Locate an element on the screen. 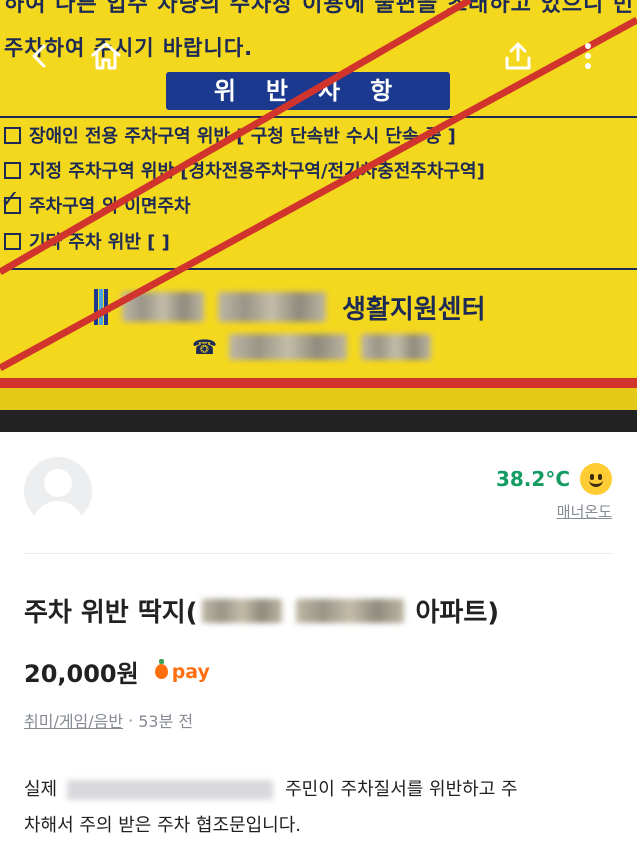  share-button is located at coordinates (518, 56).